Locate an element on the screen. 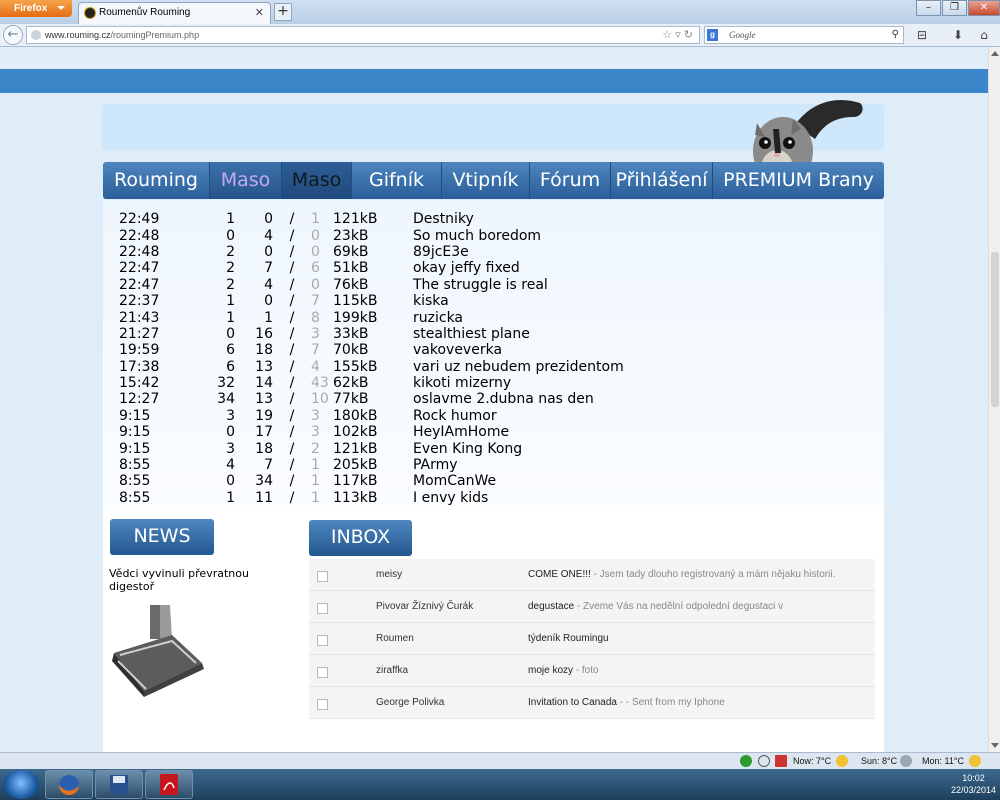  firefox-menu-button: Firefox is located at coordinates (36, 8).